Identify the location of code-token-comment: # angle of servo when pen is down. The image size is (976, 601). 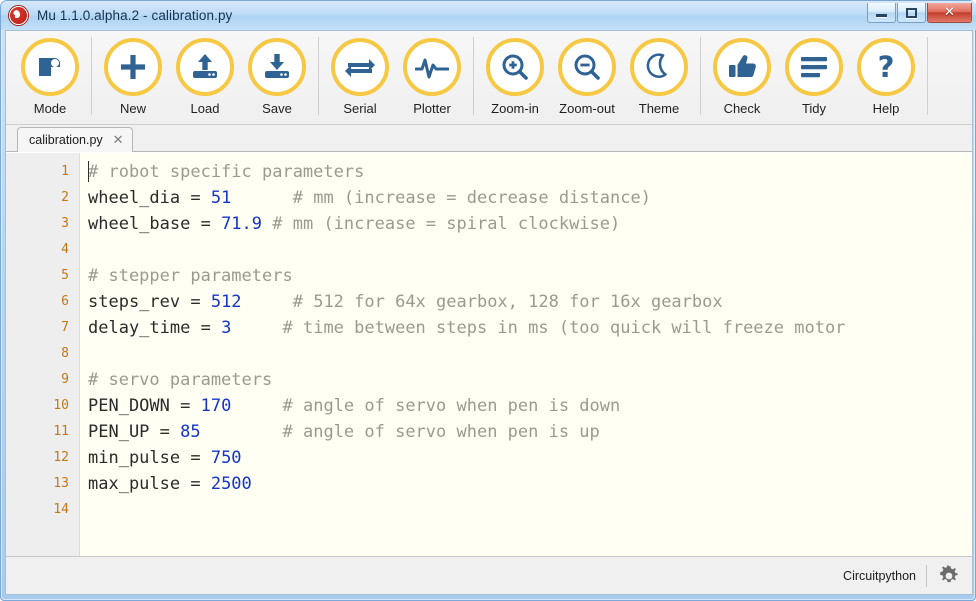
(451, 406).